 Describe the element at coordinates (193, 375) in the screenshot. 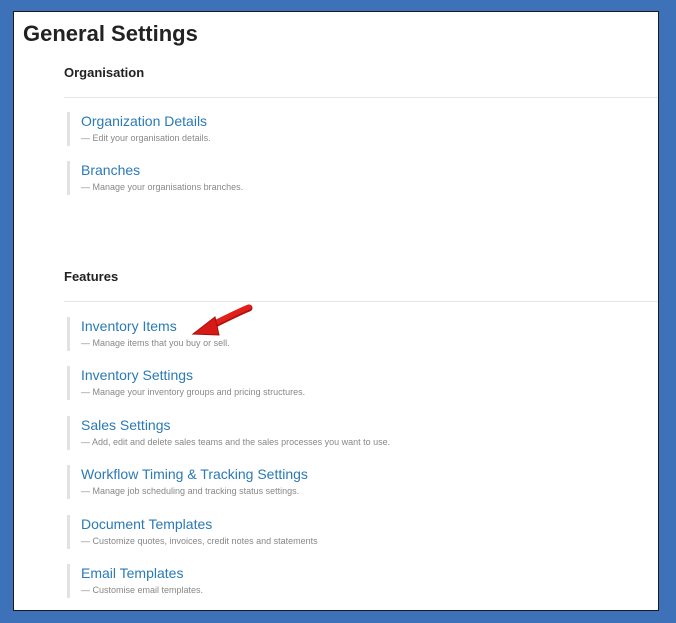

I see `inventory-settings-link: Inventory Settings` at that location.